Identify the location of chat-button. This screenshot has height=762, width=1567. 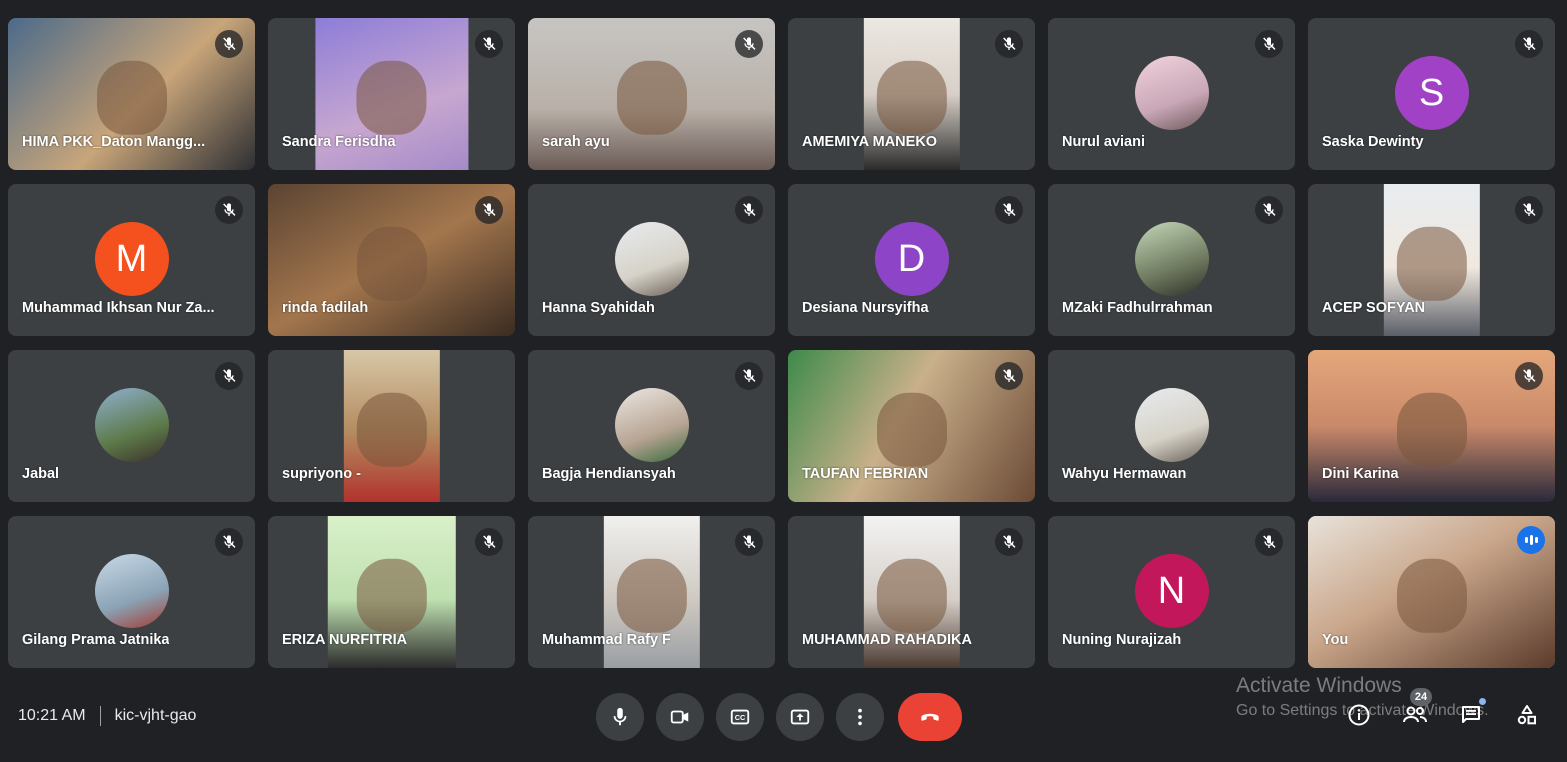
(1472, 713).